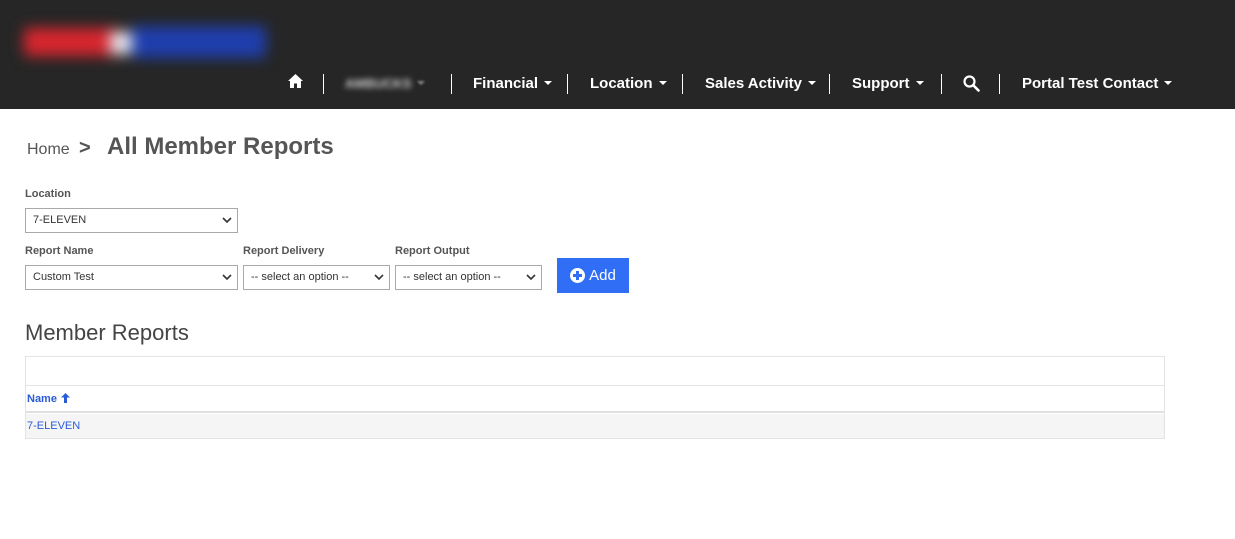 The height and width of the screenshot is (539, 1235). What do you see at coordinates (602, 275) in the screenshot?
I see `add-button-label: Add` at bounding box center [602, 275].